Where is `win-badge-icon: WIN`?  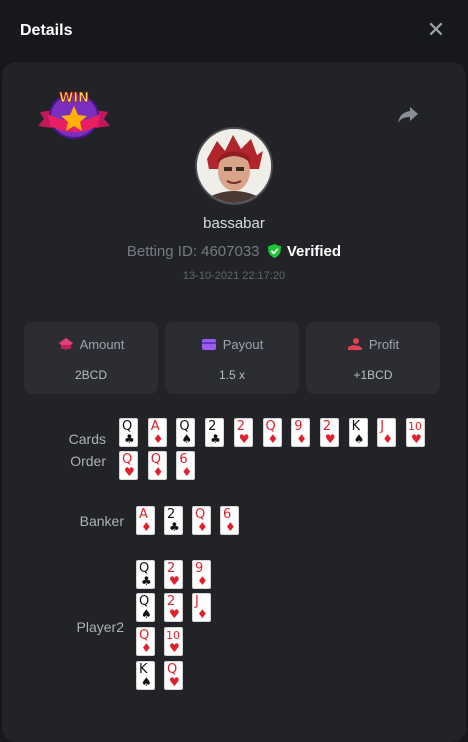 win-badge-icon: WIN is located at coordinates (74, 115).